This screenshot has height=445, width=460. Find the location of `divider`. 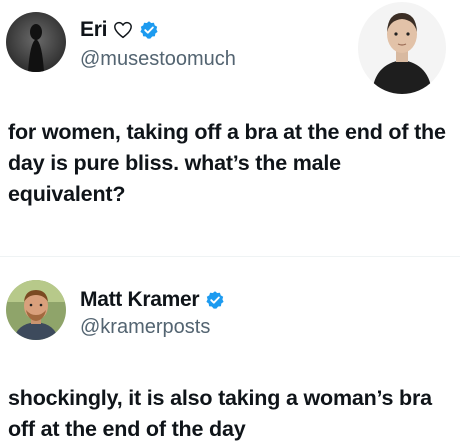

divider is located at coordinates (230, 256).